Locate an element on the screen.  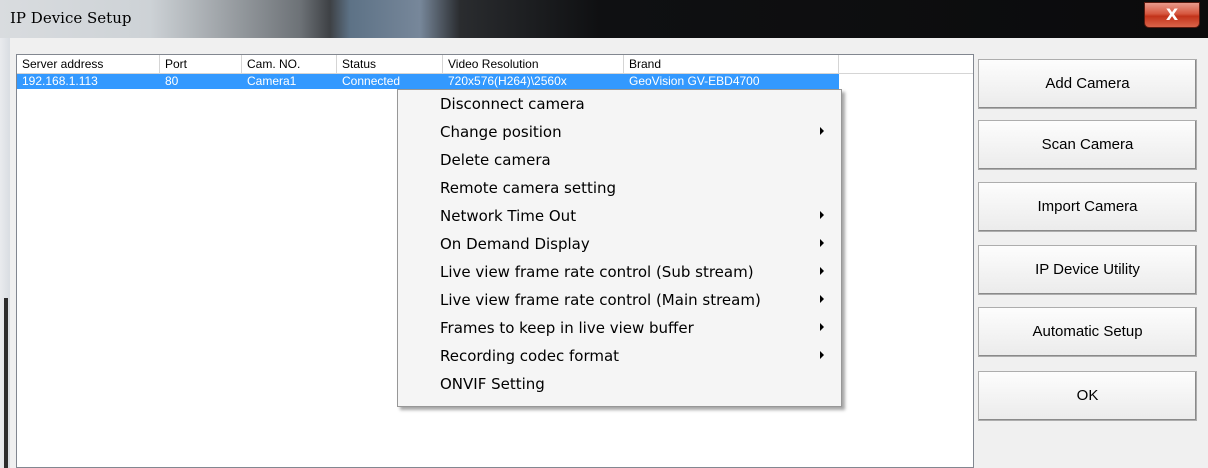
button-label: Automatic Setup is located at coordinates (1087, 331).